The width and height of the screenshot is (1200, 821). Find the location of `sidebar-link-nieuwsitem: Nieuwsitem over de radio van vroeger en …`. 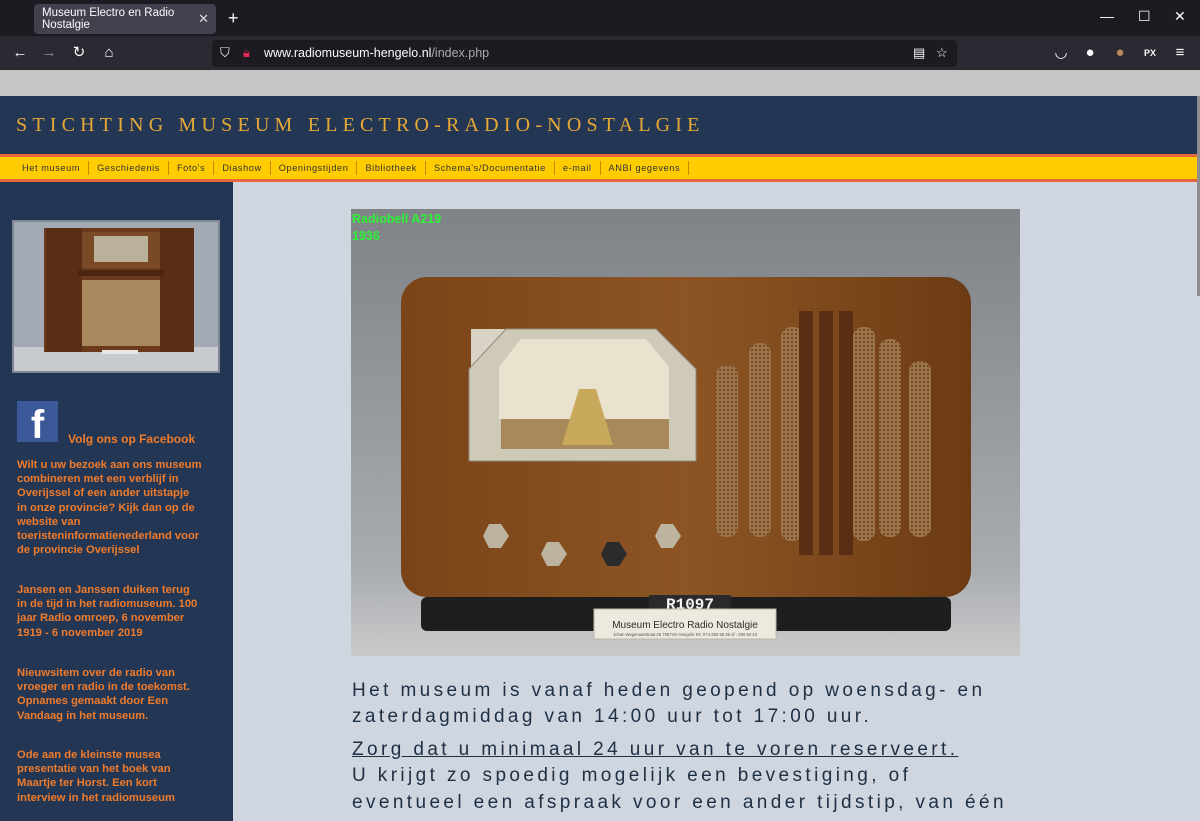

sidebar-link-nieuwsitem: Nieuwsitem over de radio van vroeger en … is located at coordinates (109, 694).